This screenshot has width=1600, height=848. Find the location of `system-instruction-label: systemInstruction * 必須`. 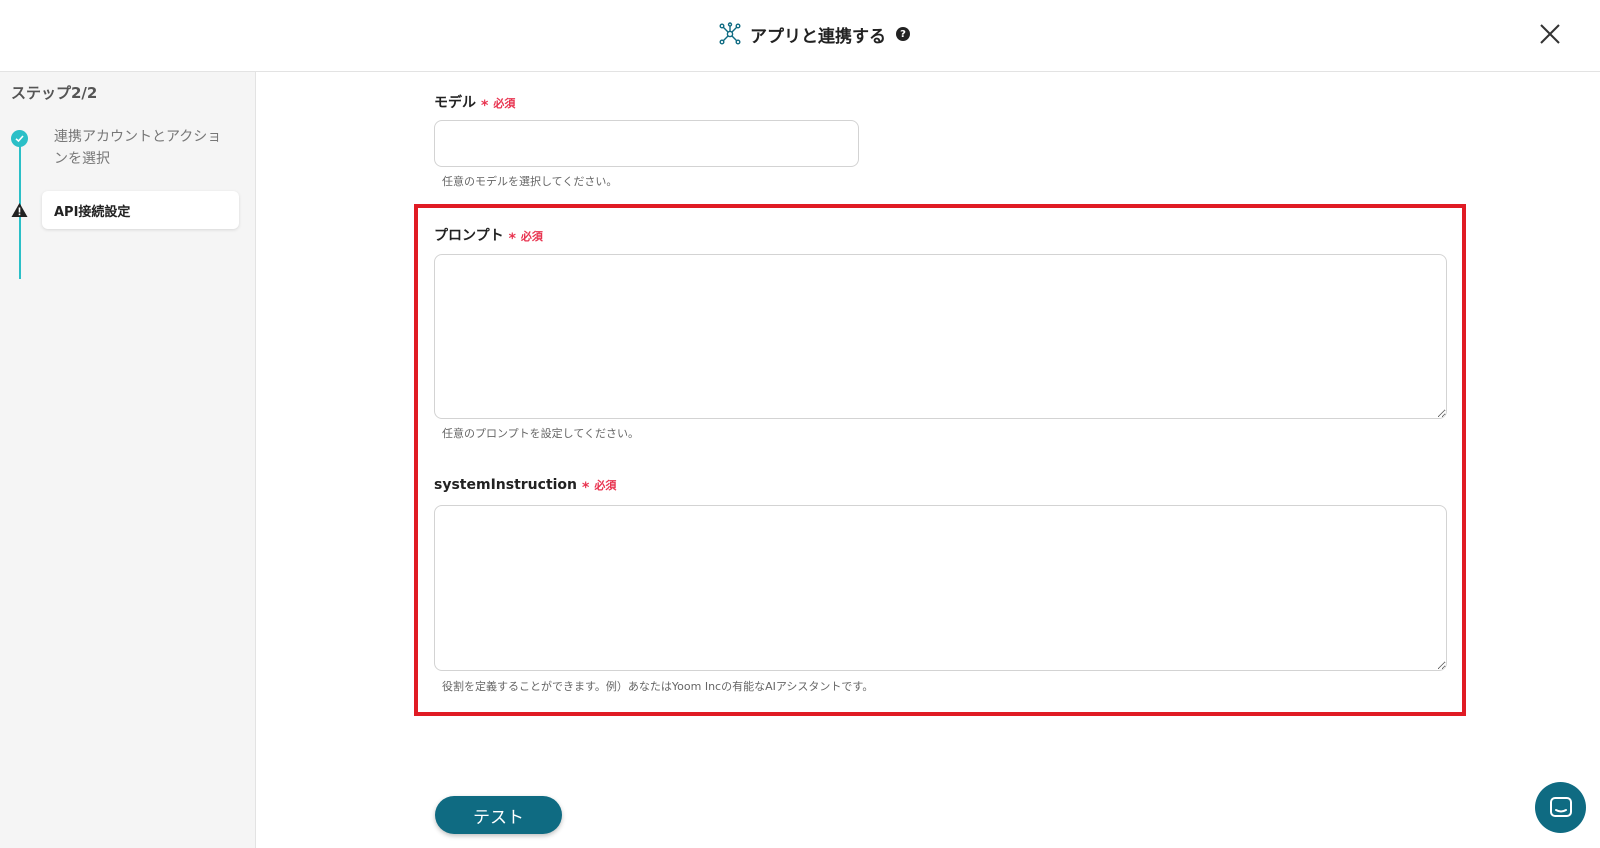

system-instruction-label: systemInstruction * 必須 is located at coordinates (525, 486).